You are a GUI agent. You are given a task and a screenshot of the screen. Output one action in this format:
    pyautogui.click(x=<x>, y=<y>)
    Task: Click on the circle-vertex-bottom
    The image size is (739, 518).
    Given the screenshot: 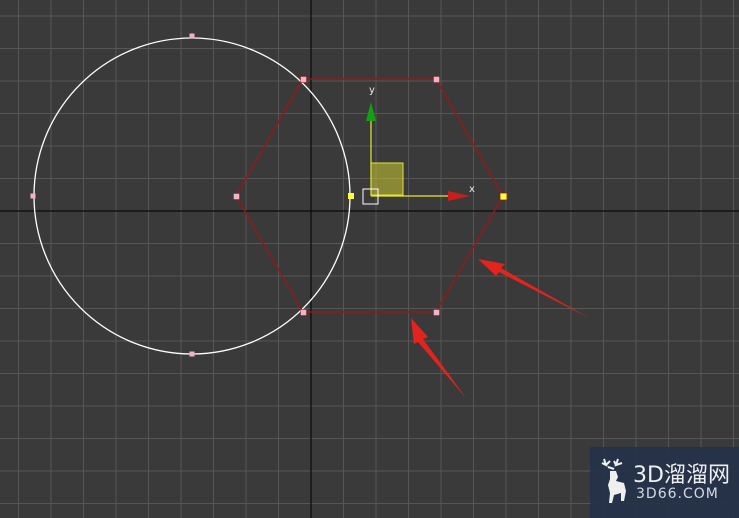 What is the action you would take?
    pyautogui.click(x=192, y=354)
    